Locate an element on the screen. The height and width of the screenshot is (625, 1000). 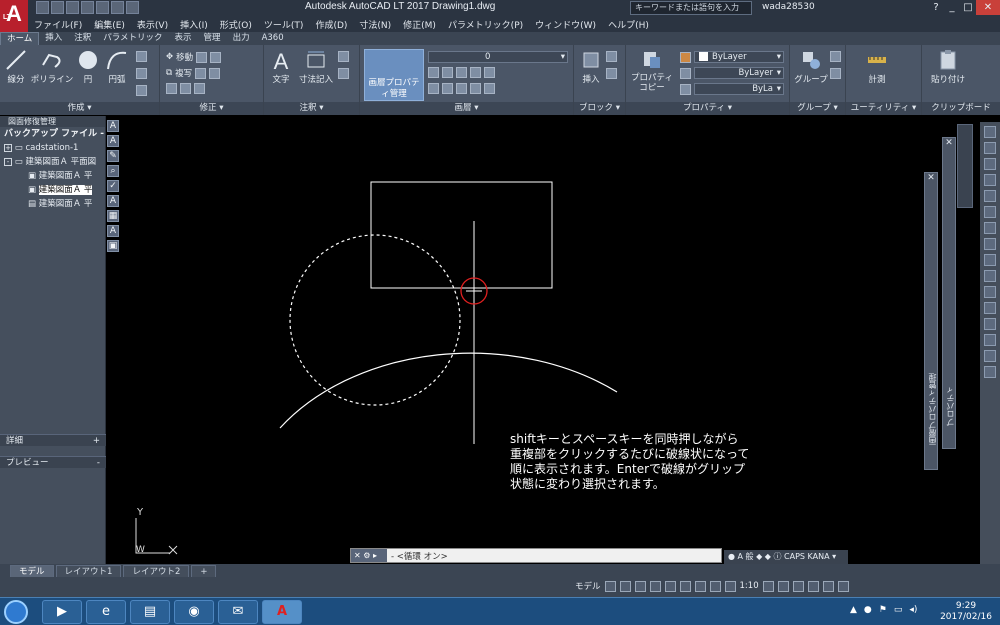
undo-icon is located at coordinates (117, 7).